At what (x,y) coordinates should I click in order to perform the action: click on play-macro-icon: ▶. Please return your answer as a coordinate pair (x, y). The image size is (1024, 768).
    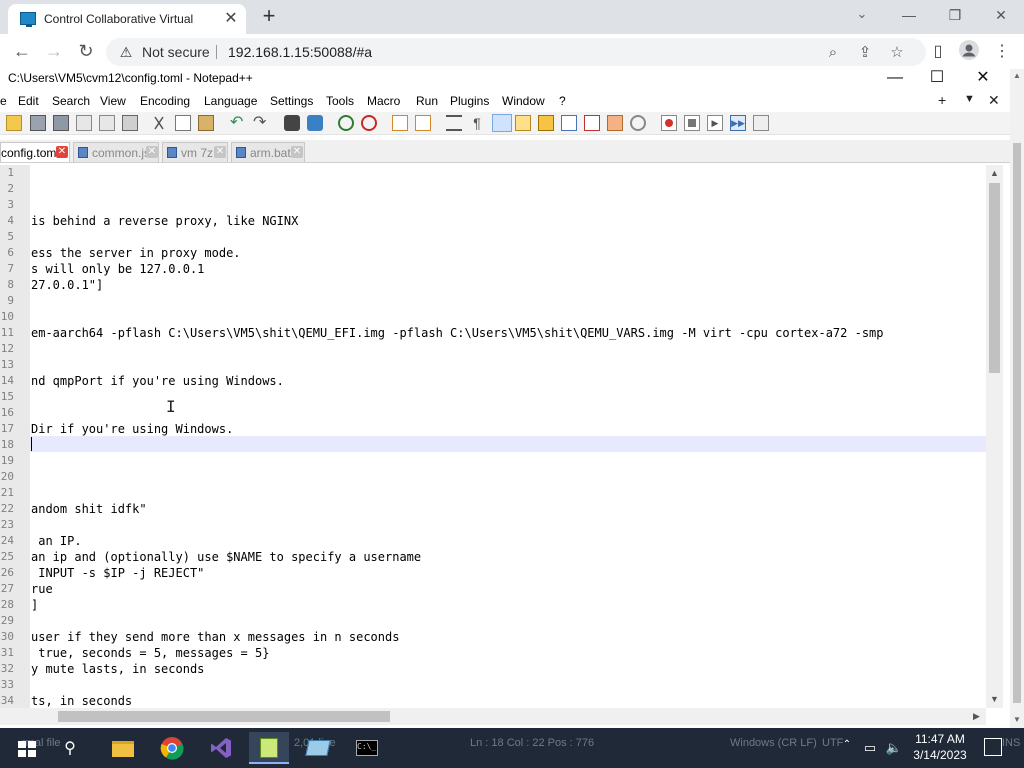
    Looking at the image, I should click on (715, 123).